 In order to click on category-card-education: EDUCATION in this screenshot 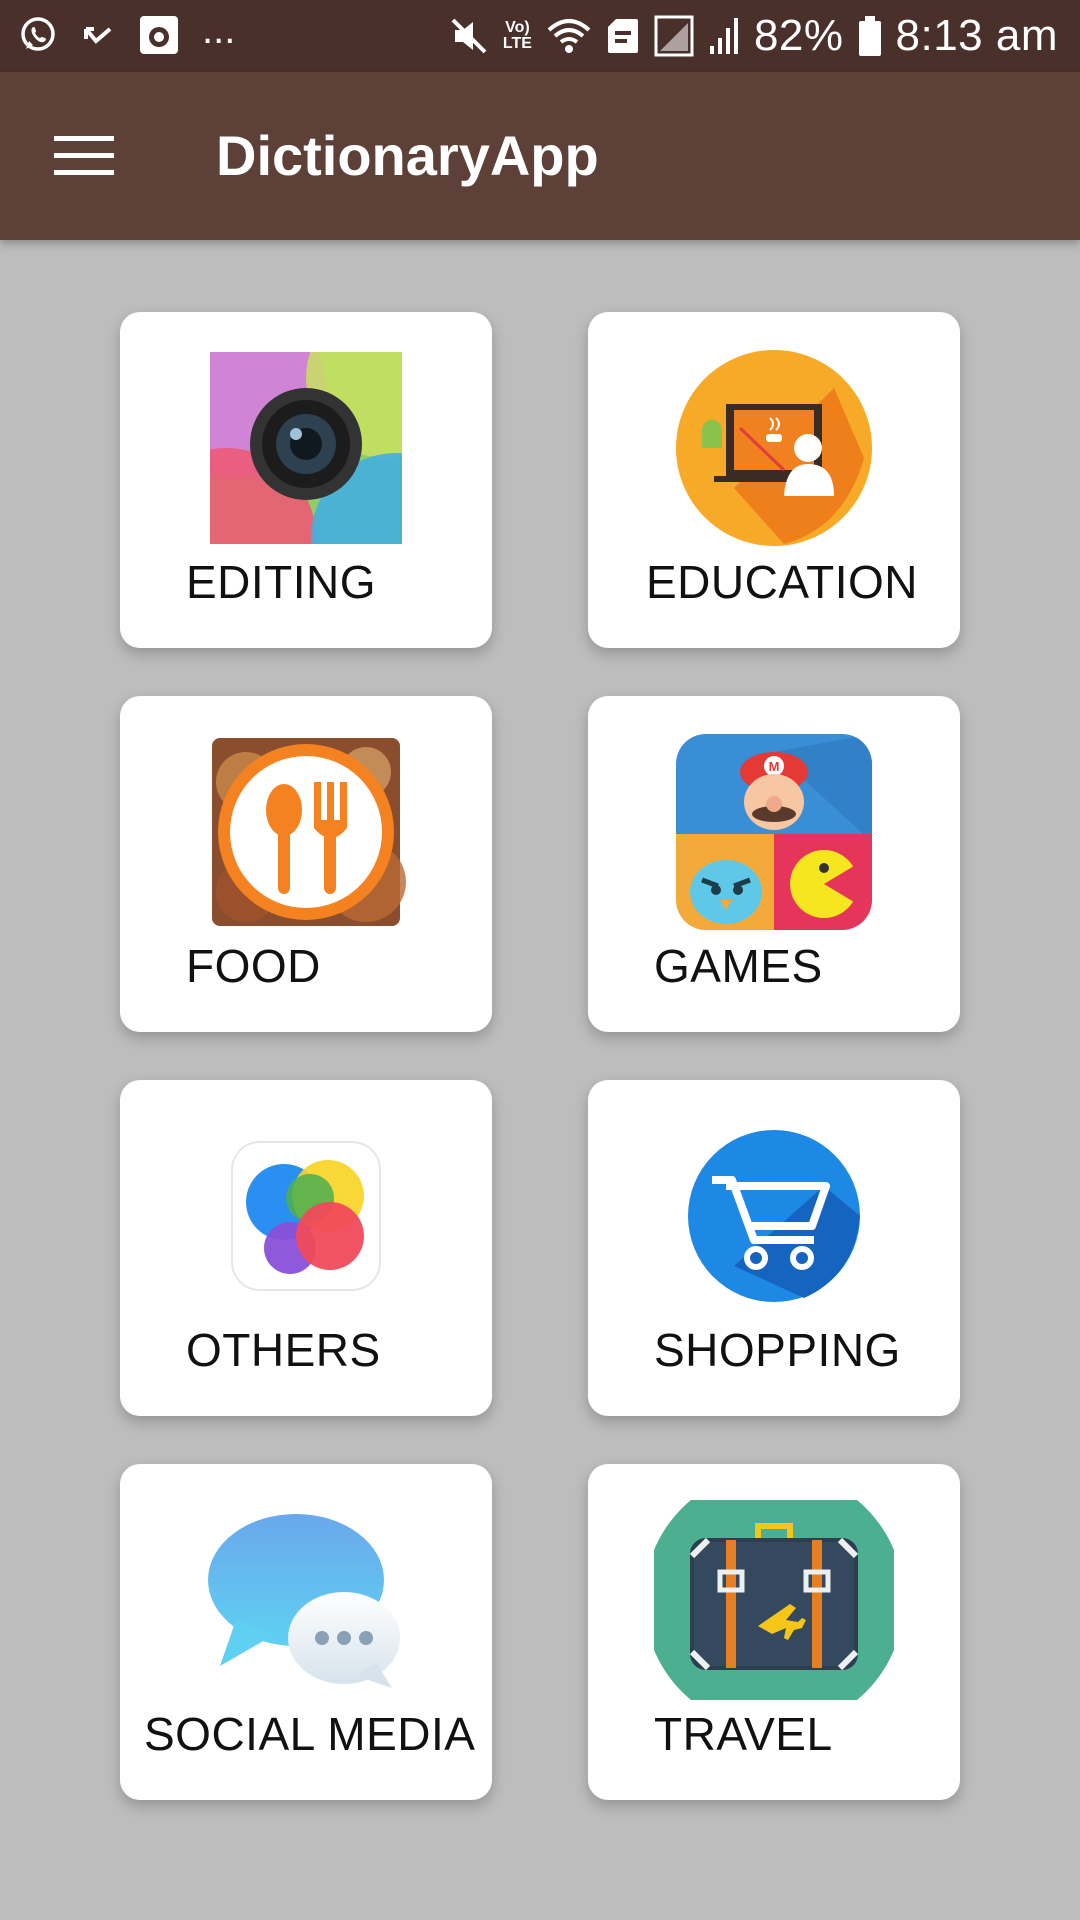, I will do `click(774, 480)`.